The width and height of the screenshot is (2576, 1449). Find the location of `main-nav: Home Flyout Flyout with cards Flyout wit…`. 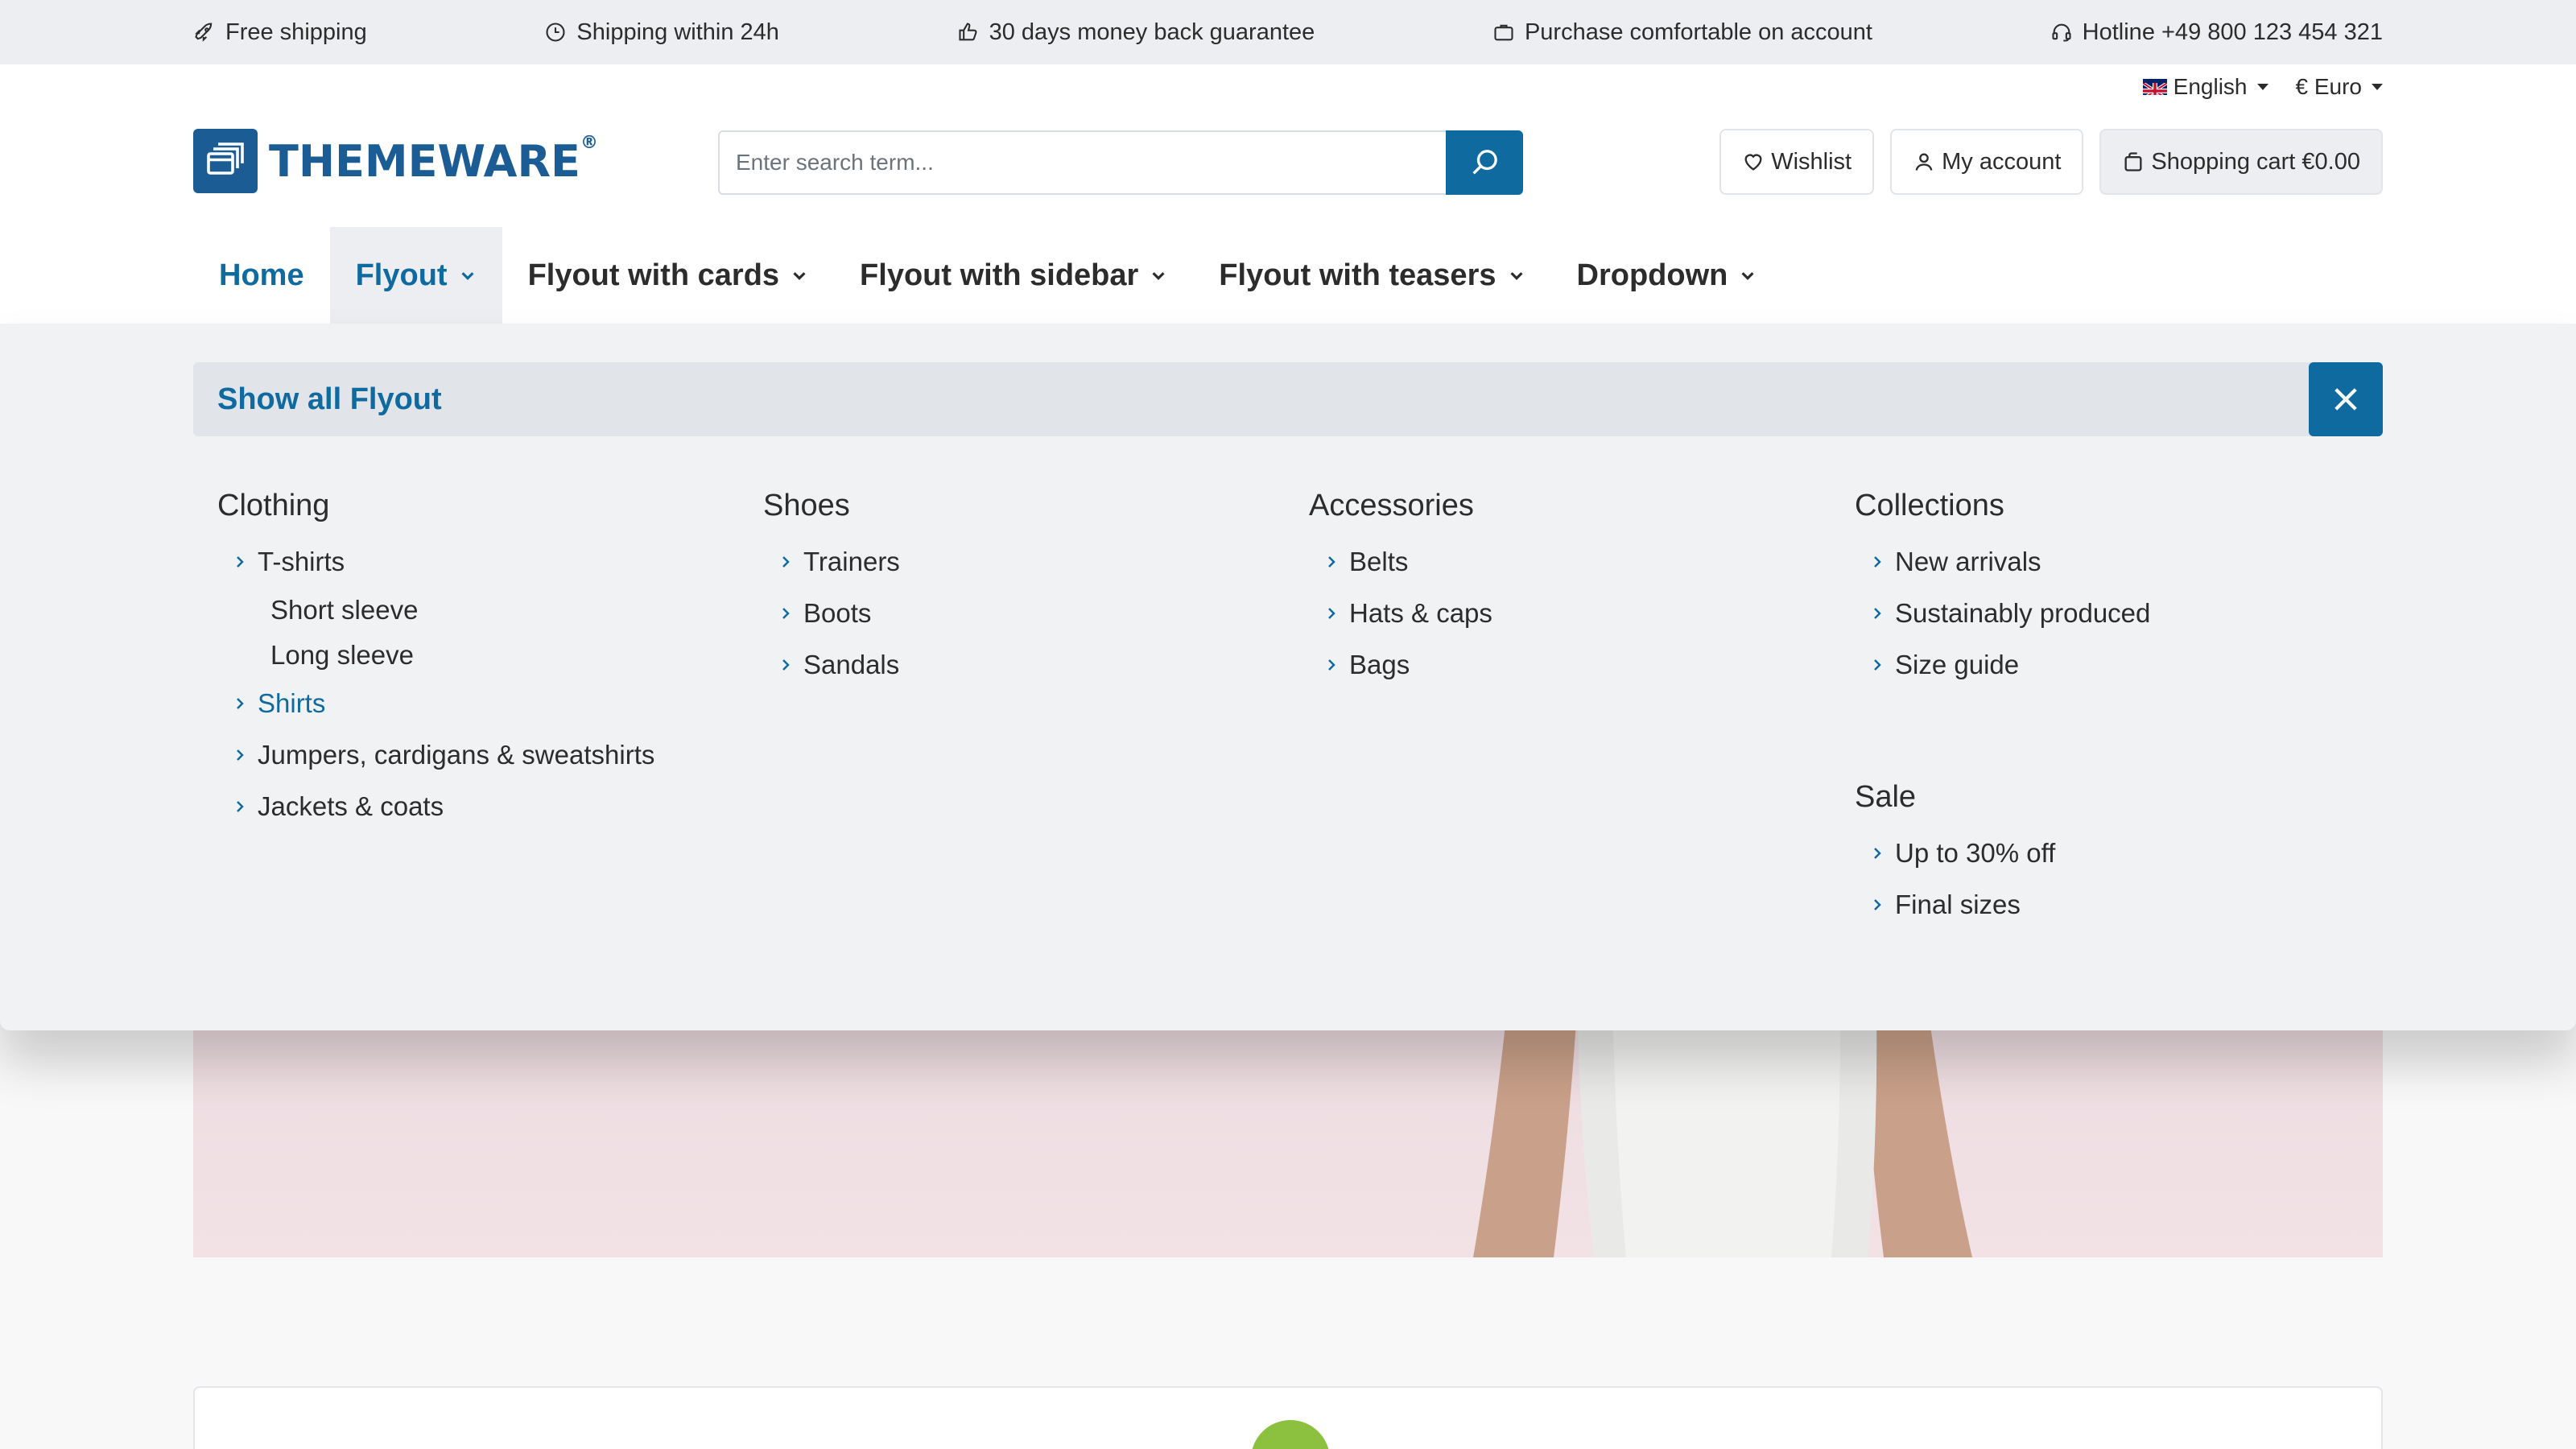

main-nav: Home Flyout Flyout with cards Flyout wit… is located at coordinates (987, 275).